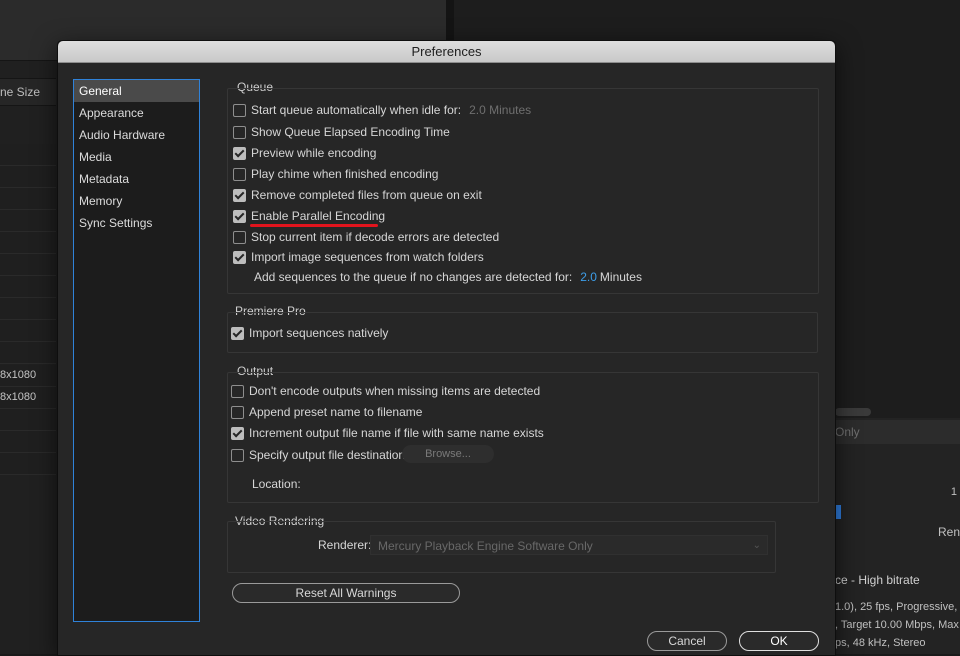 Image resolution: width=960 pixels, height=656 pixels. I want to click on reset-all-warnings-button: Reset All Warnings, so click(346, 593).